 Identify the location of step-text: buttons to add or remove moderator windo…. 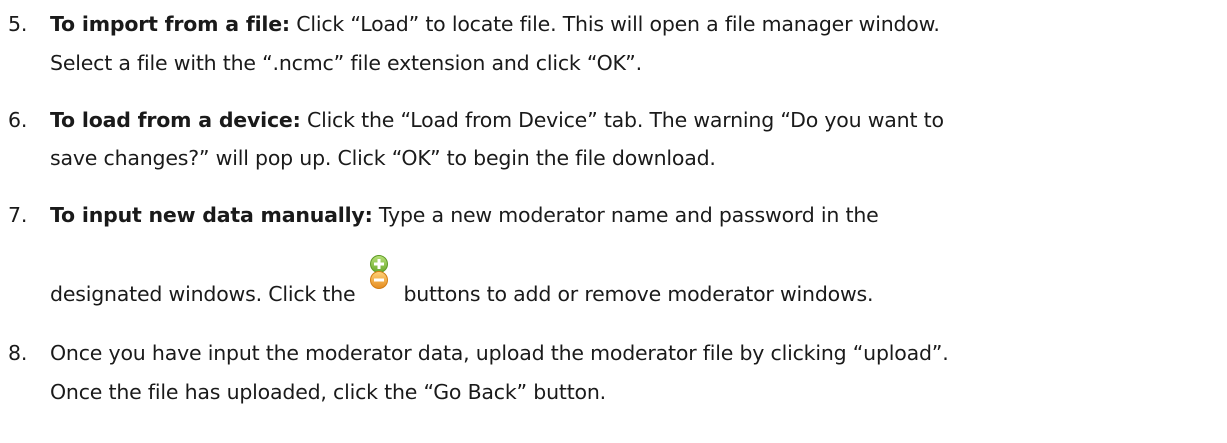
(638, 294).